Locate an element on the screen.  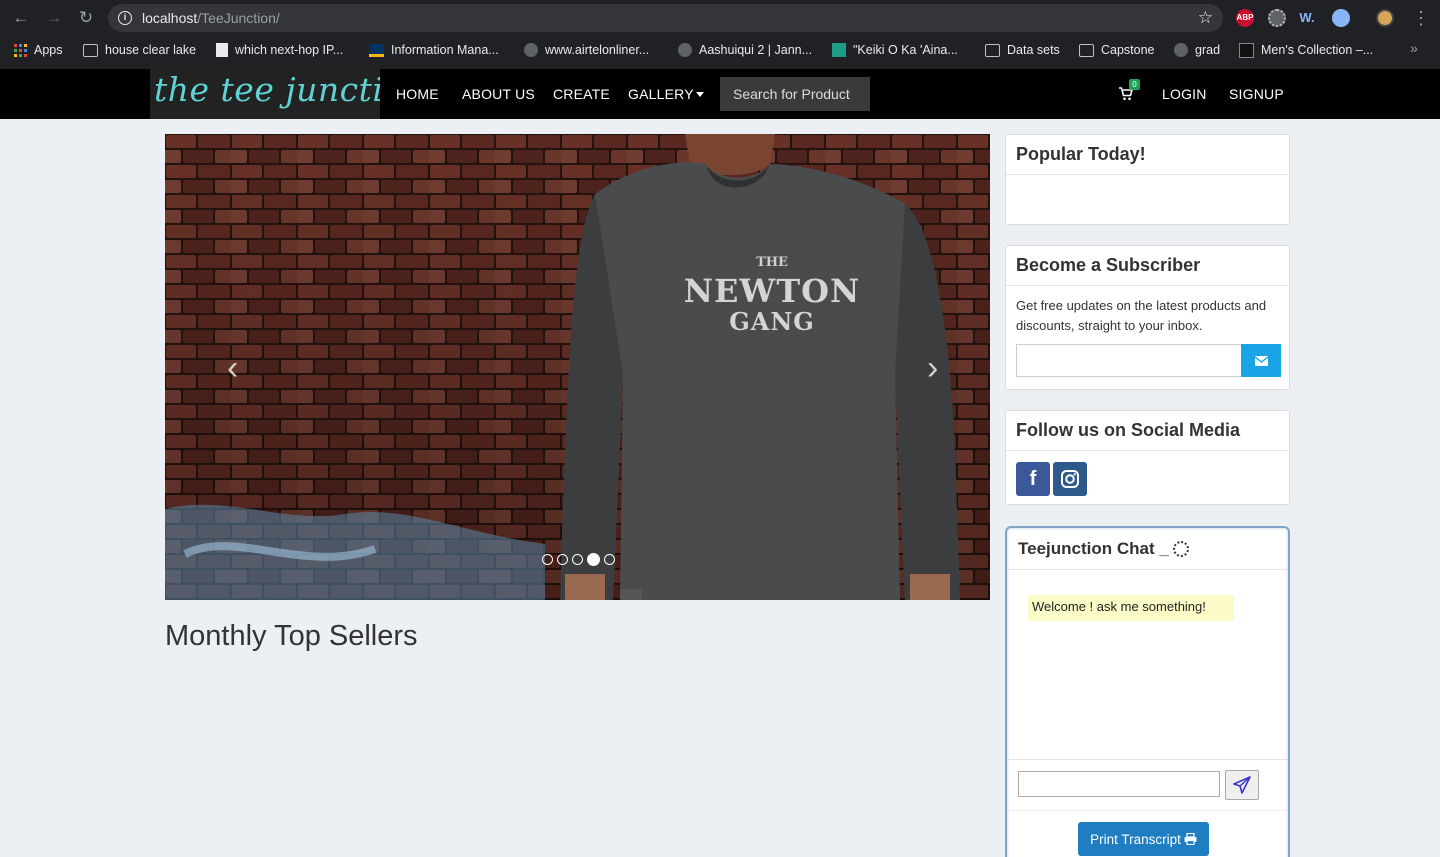
bookmark-grad: grad is located at coordinates (1197, 50).